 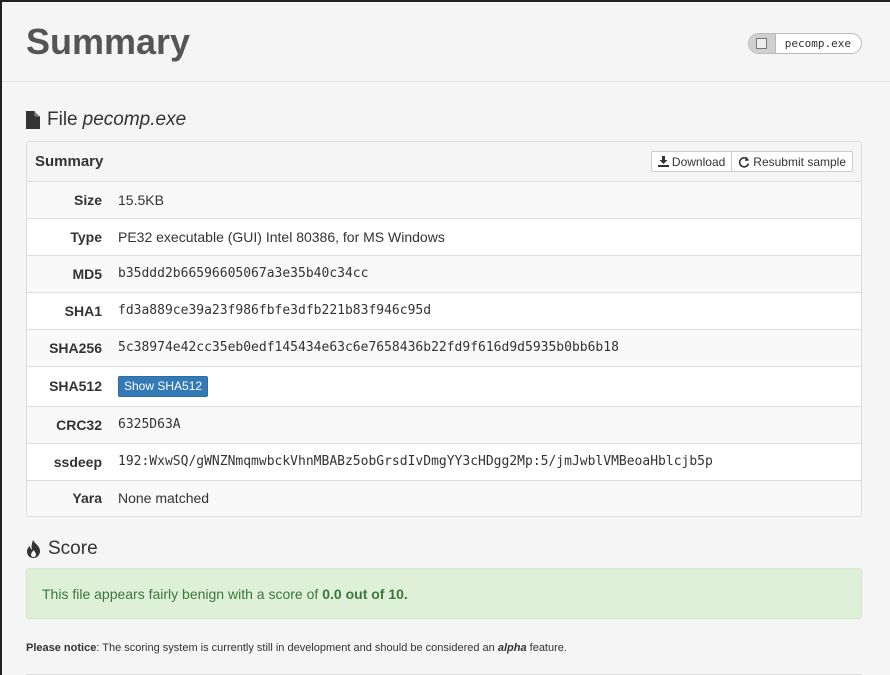 I want to click on file-section-heading: File pecomp.exe, so click(x=106, y=119).